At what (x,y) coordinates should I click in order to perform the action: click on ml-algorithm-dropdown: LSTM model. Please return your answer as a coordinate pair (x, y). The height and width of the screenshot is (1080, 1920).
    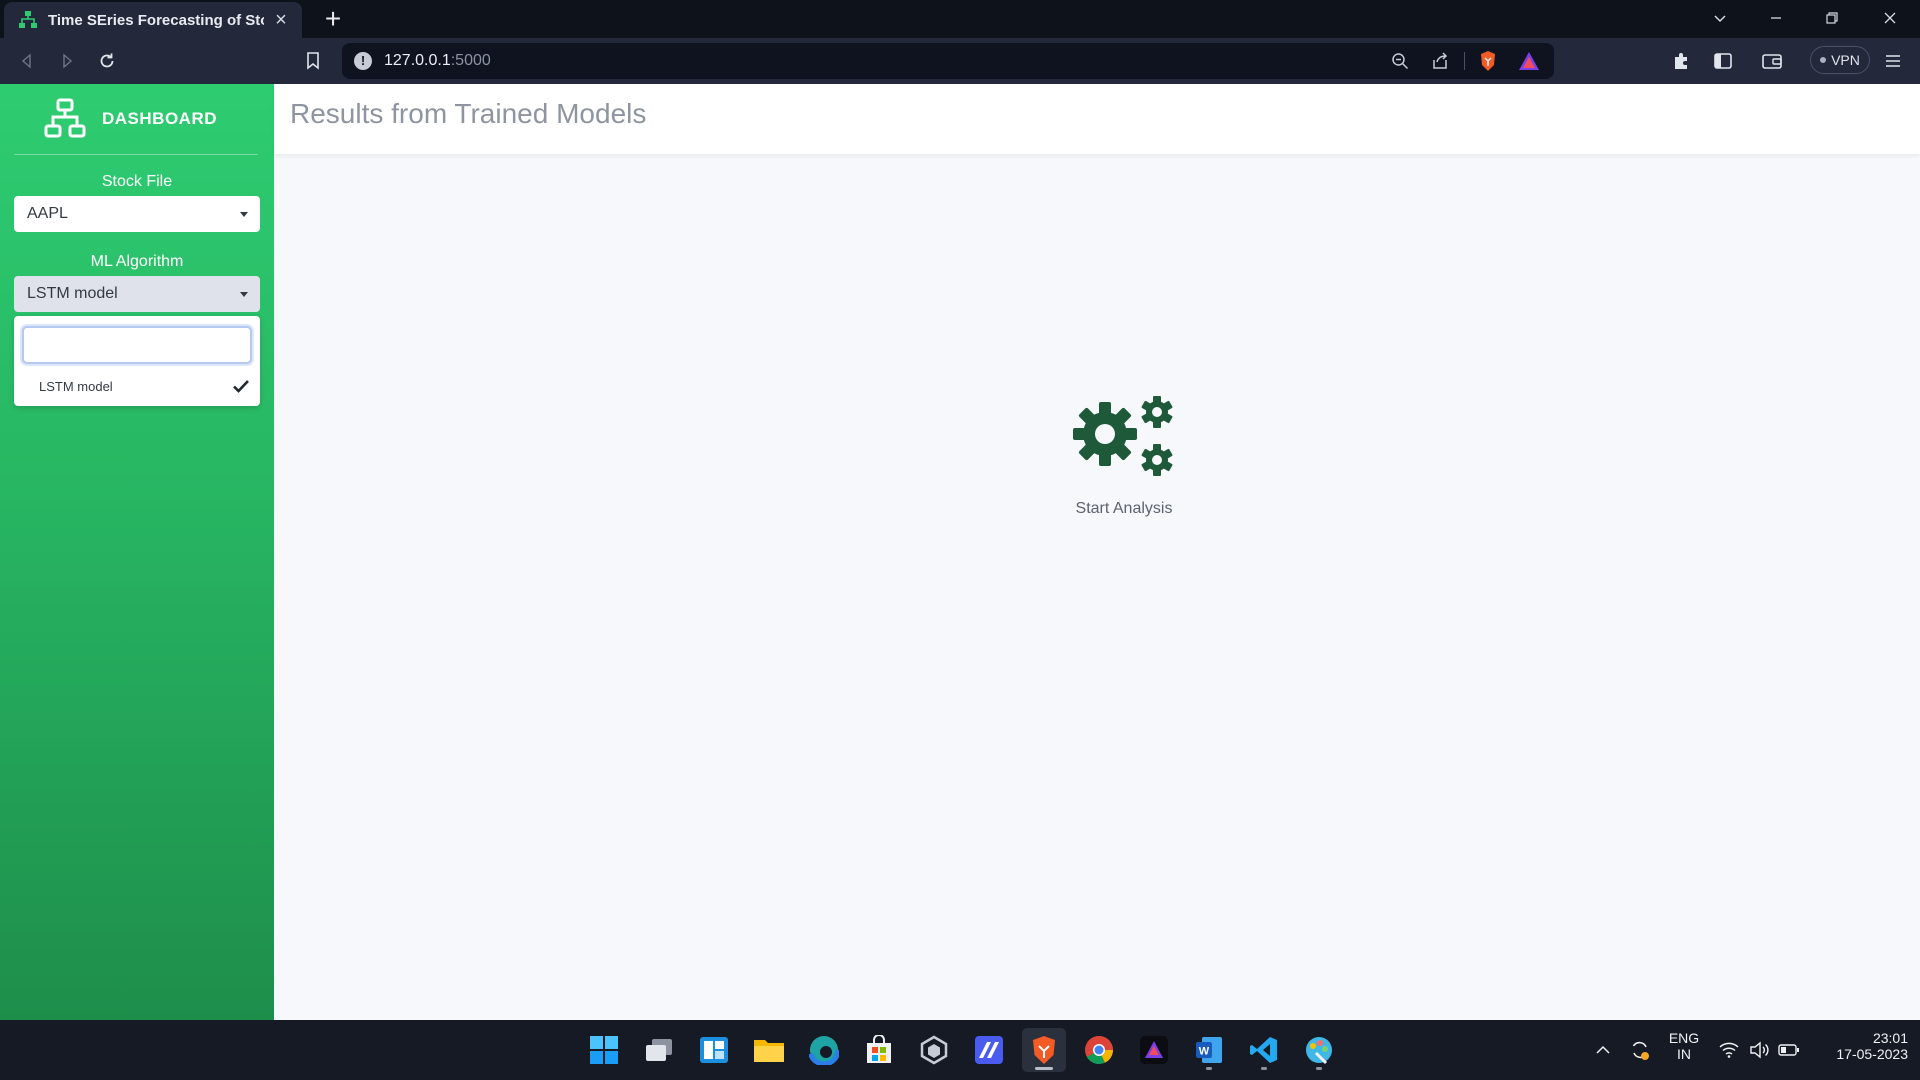
    Looking at the image, I should click on (137, 361).